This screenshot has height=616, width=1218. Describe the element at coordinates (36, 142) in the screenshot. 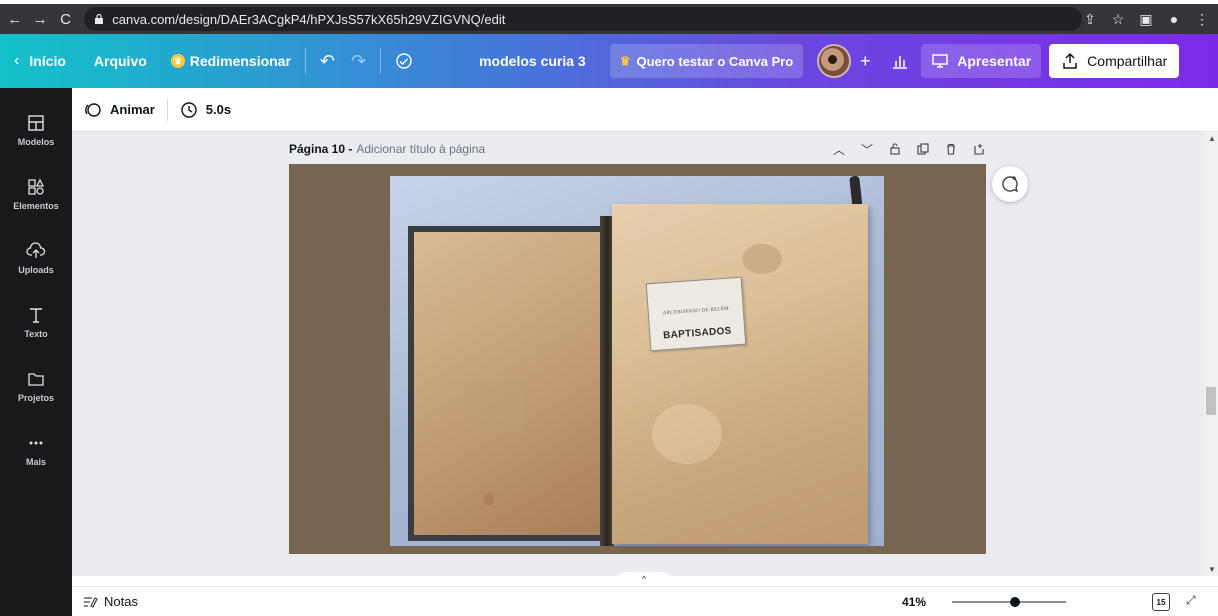

I see `sidebar-item-label: Modelos` at that location.